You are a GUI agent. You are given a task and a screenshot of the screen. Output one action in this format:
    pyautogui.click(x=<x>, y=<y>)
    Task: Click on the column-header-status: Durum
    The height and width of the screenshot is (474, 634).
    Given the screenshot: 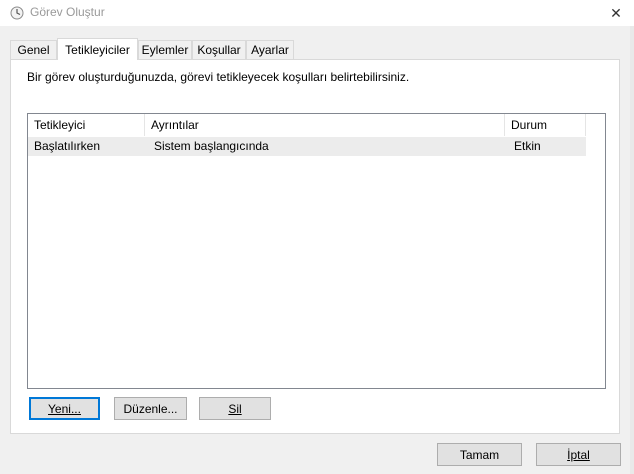 What is the action you would take?
    pyautogui.click(x=545, y=125)
    